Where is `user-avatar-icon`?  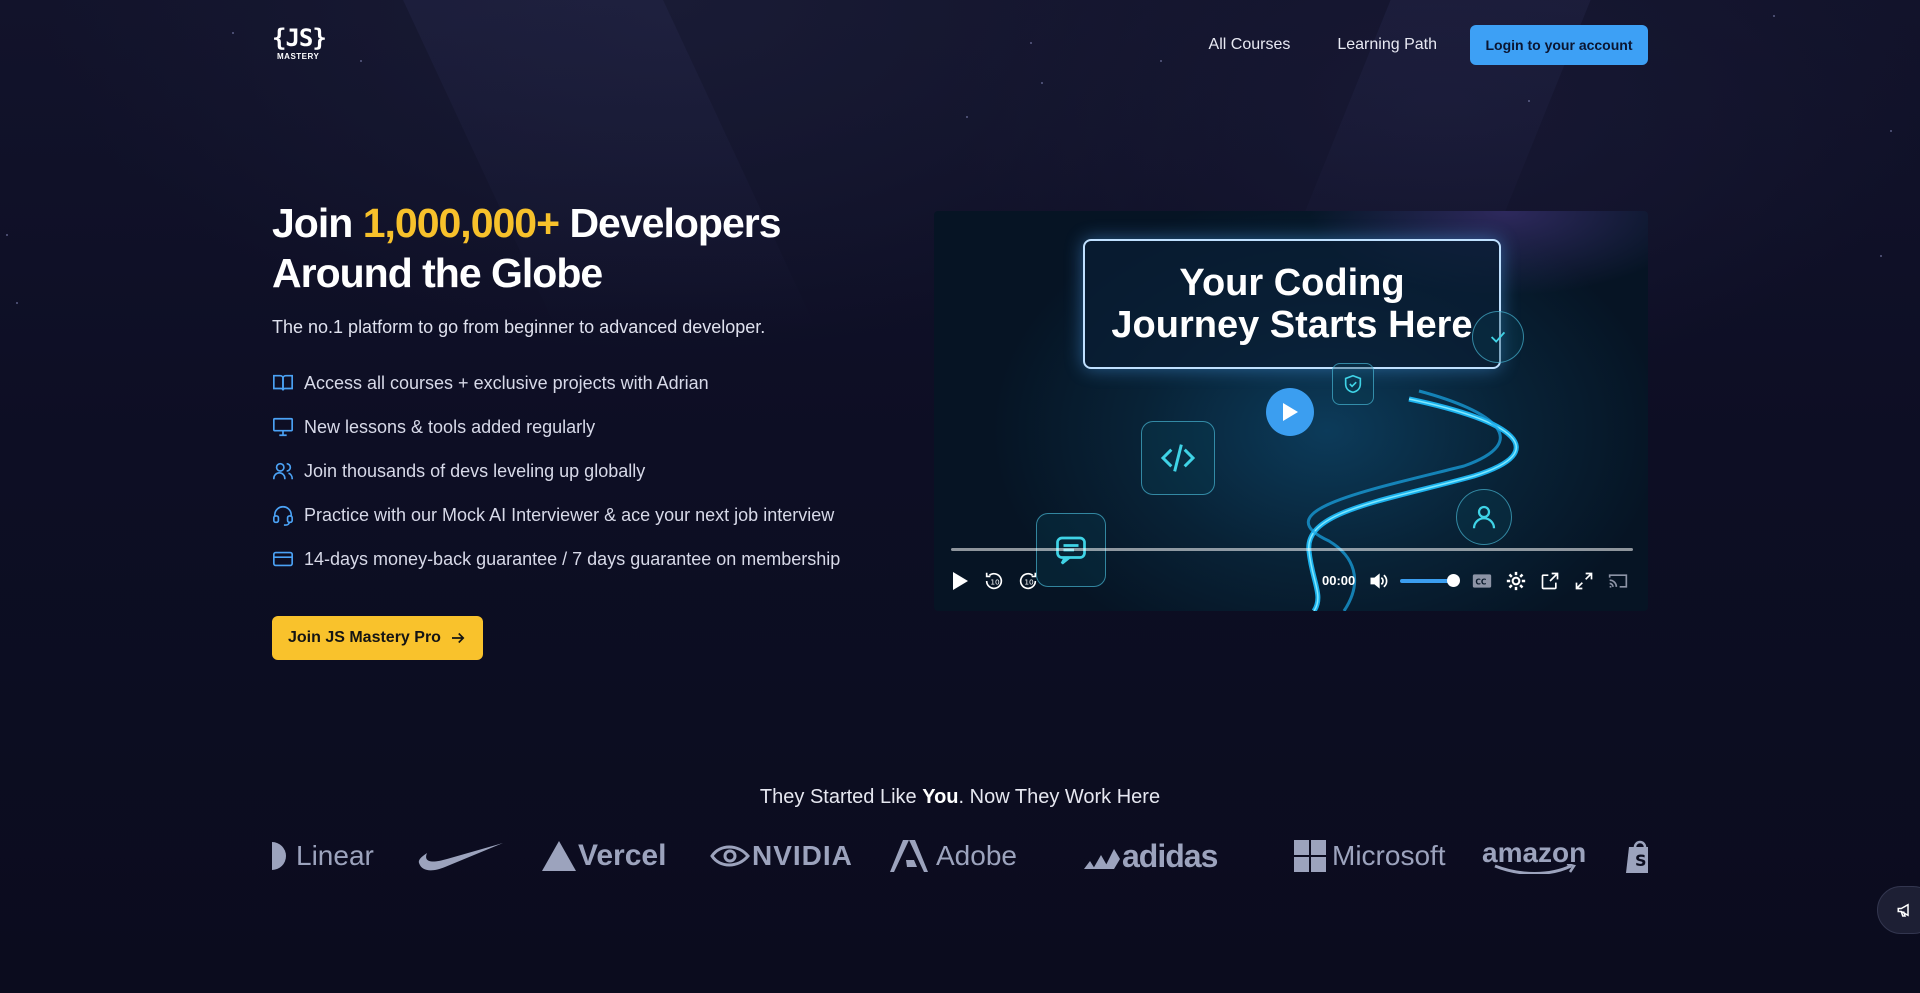 user-avatar-icon is located at coordinates (1484, 517).